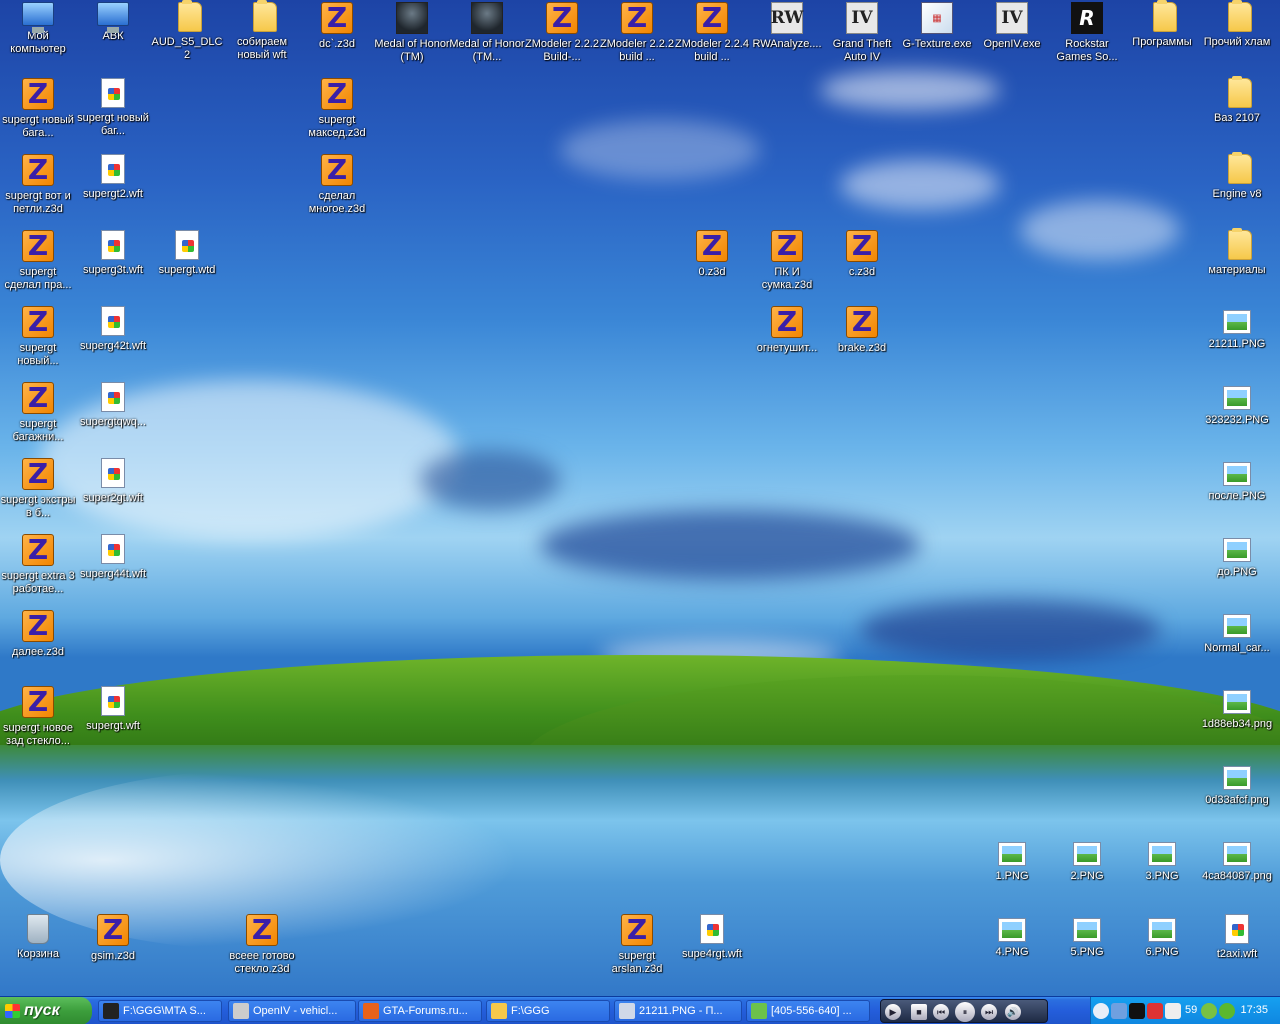 The width and height of the screenshot is (1280, 1024). I want to click on desktop-icon: материалы, so click(1237, 265).